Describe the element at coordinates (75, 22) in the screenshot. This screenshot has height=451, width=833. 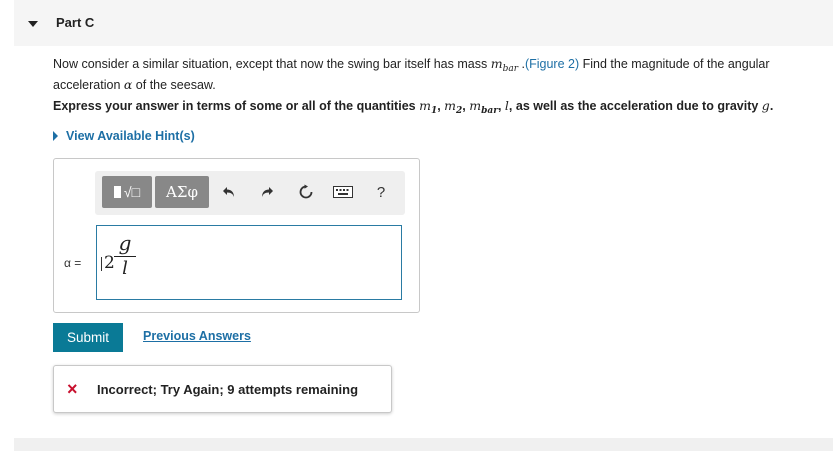
I see `part-title: Part C` at that location.